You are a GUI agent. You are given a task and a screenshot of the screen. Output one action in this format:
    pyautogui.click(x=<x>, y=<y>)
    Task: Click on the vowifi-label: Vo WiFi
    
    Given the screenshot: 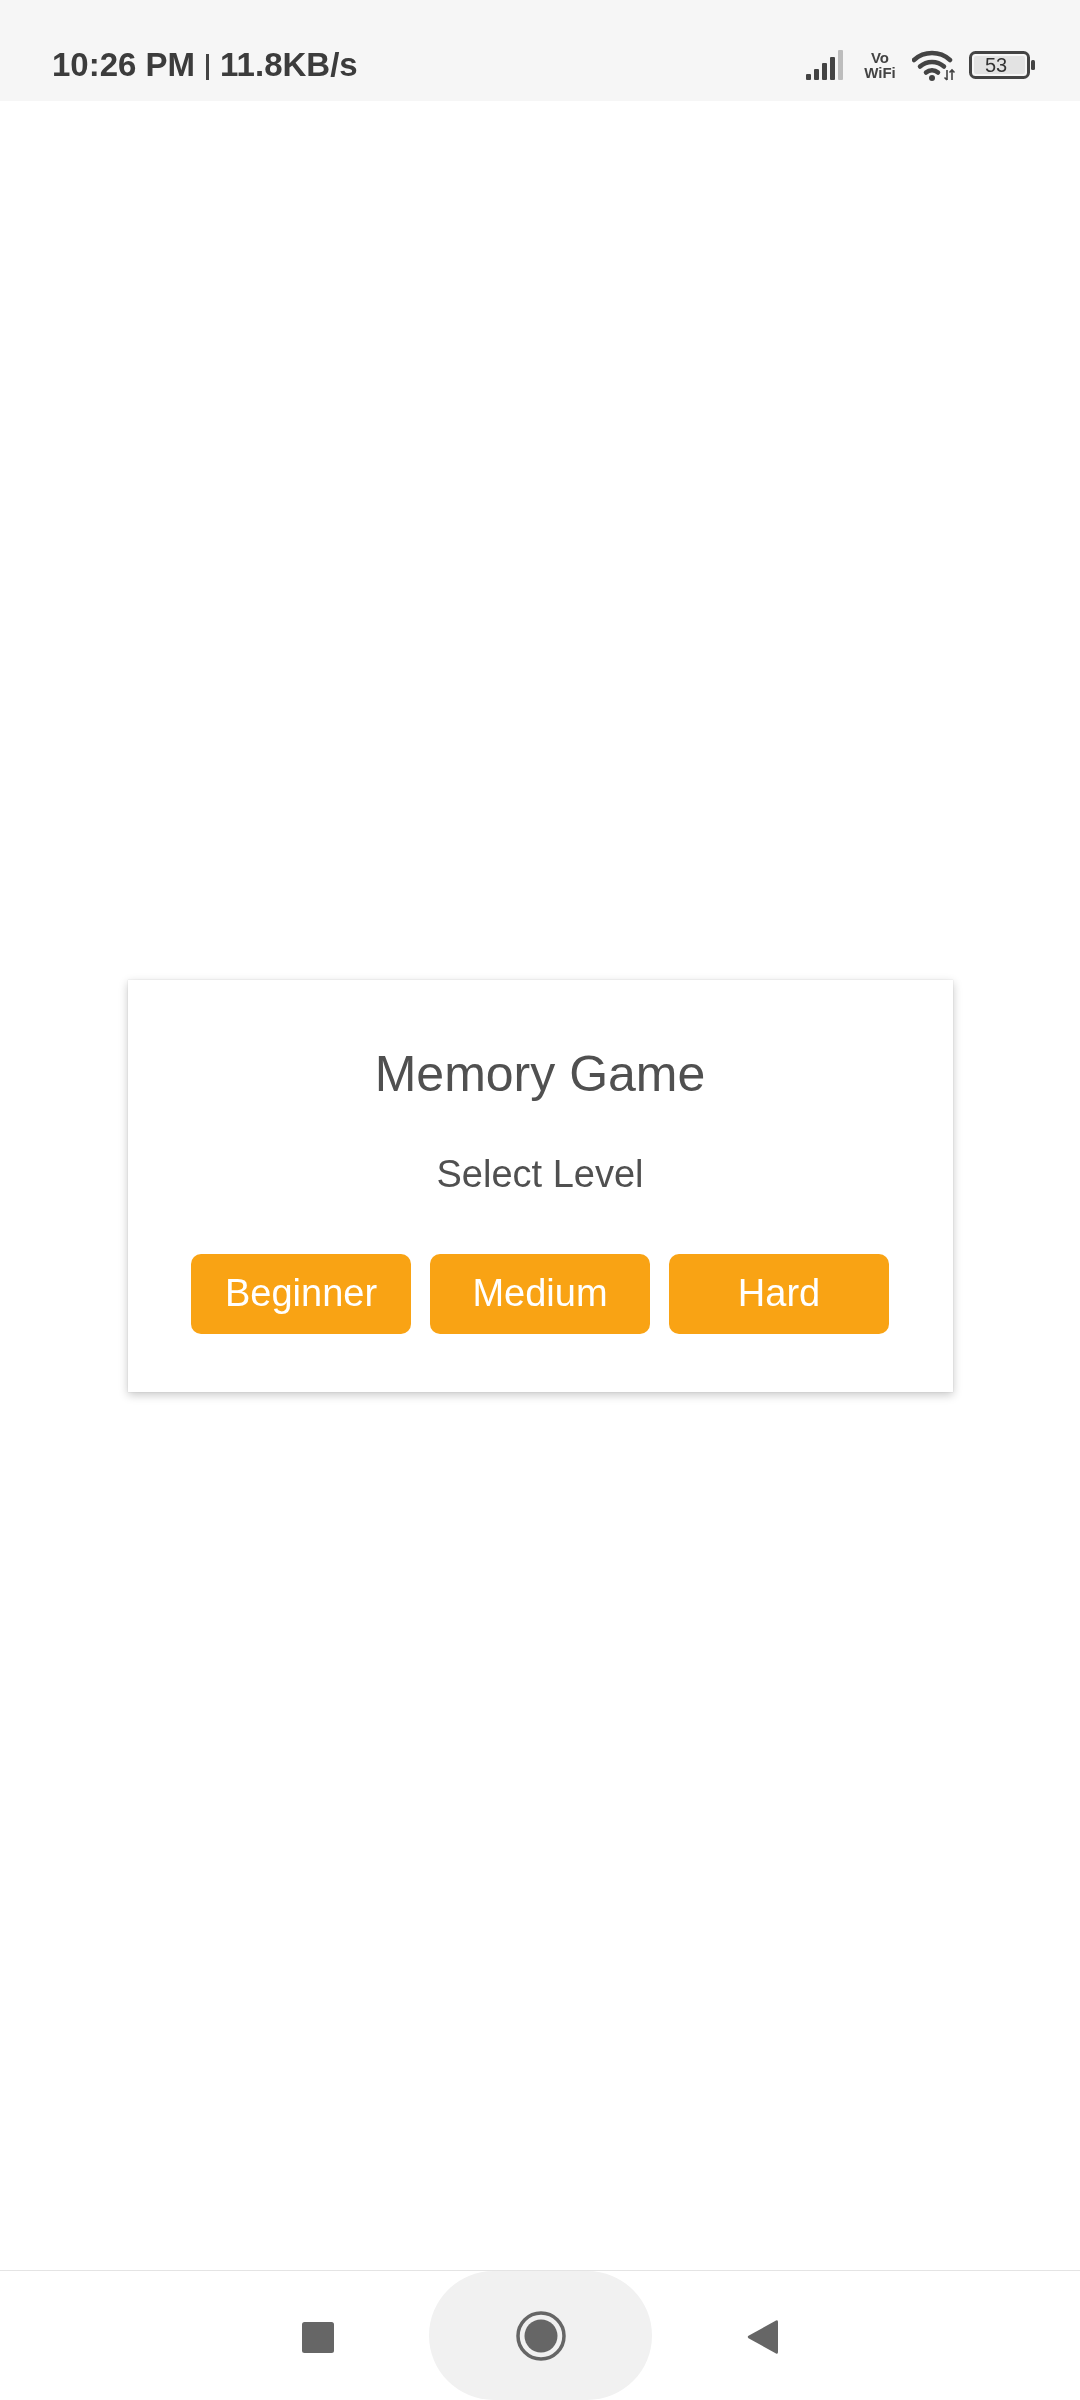 What is the action you would take?
    pyautogui.click(x=880, y=64)
    